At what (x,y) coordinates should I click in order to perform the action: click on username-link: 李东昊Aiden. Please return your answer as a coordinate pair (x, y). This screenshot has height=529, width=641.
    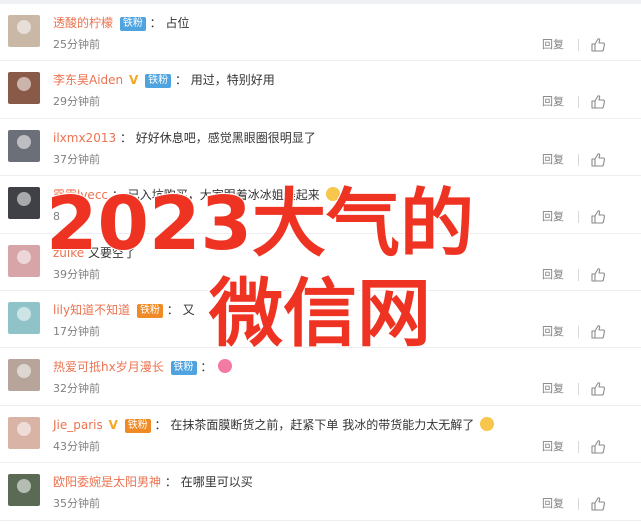
    Looking at the image, I should click on (88, 80).